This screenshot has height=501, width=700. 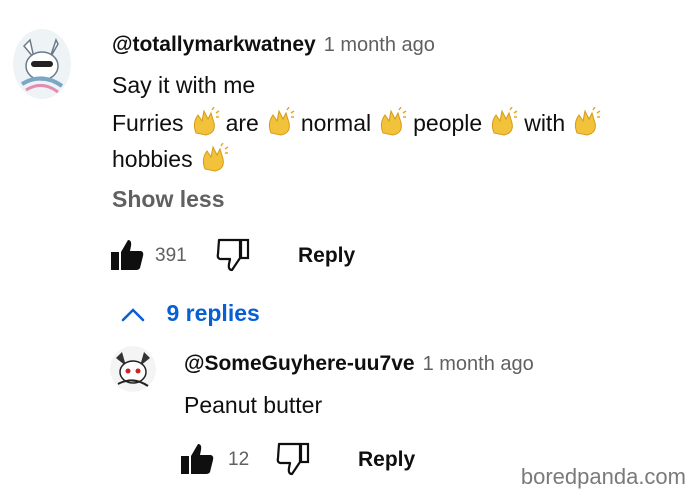 What do you see at coordinates (152, 159) in the screenshot?
I see `word: hobbies` at bounding box center [152, 159].